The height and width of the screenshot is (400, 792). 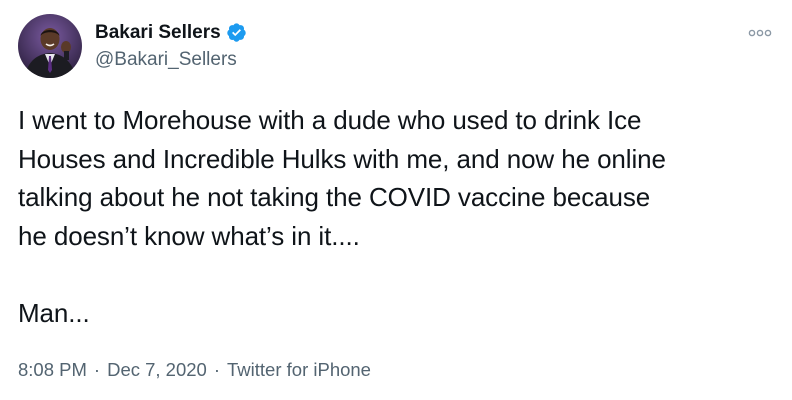 I want to click on name-row: Bakari Sellers, so click(x=171, y=33).